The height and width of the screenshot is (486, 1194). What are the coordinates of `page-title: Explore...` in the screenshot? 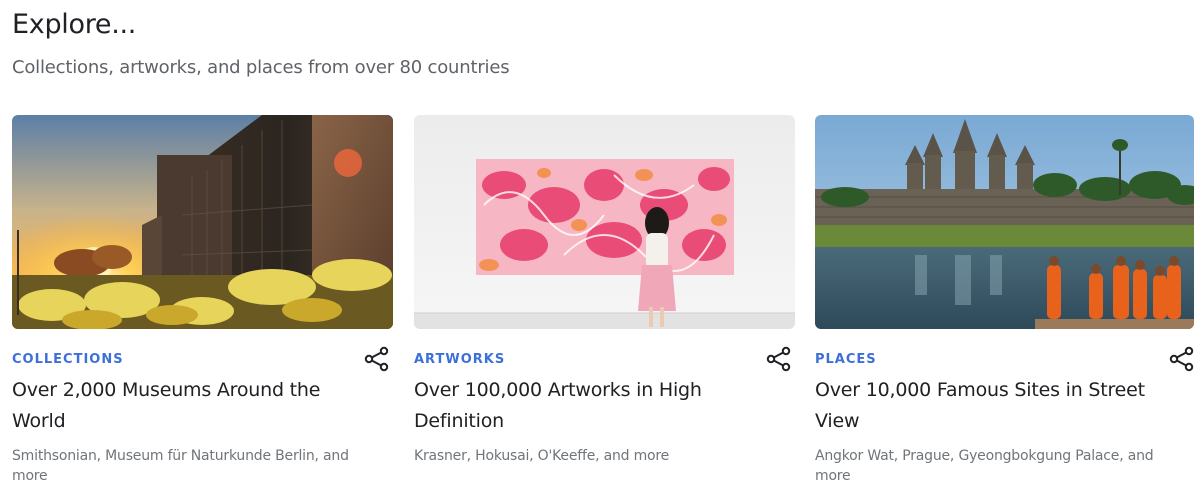 It's located at (74, 24).